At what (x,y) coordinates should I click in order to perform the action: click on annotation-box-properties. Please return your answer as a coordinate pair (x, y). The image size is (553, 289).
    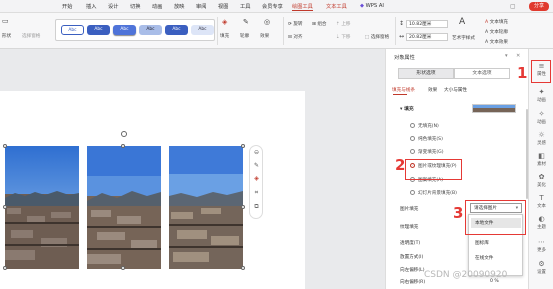
    Looking at the image, I should click on (541, 71).